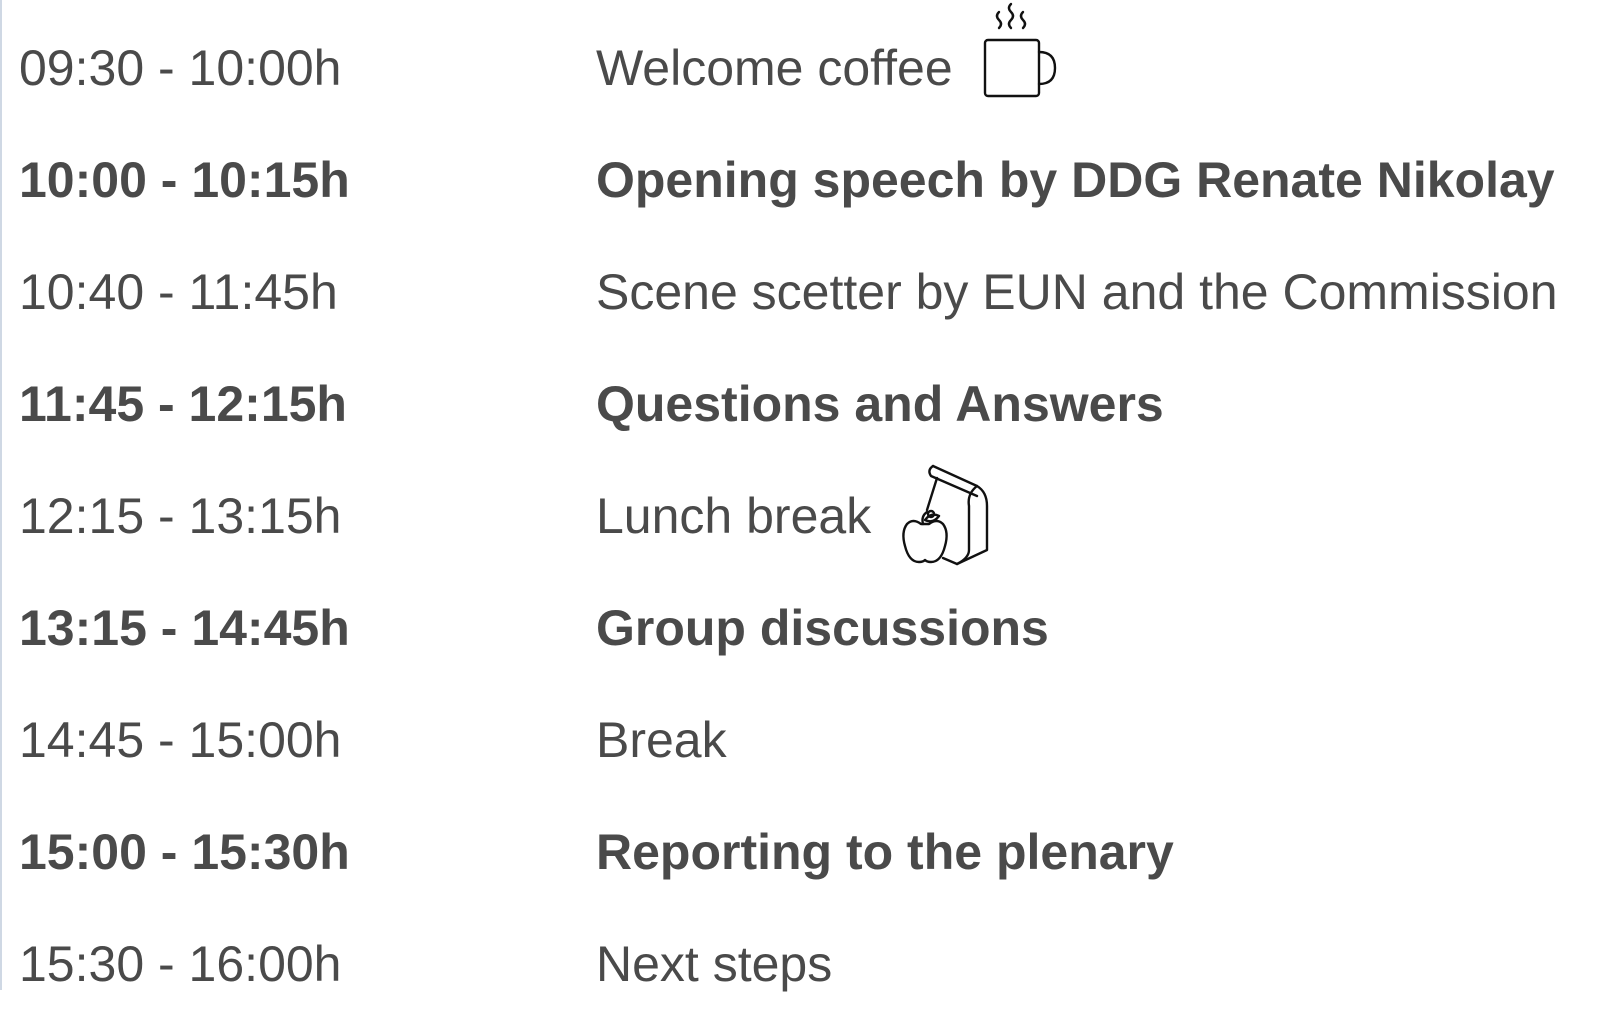 This screenshot has width=1624, height=1020. What do you see at coordinates (178, 292) in the screenshot?
I see `agenda-time: 10:40 - 11:45h` at bounding box center [178, 292].